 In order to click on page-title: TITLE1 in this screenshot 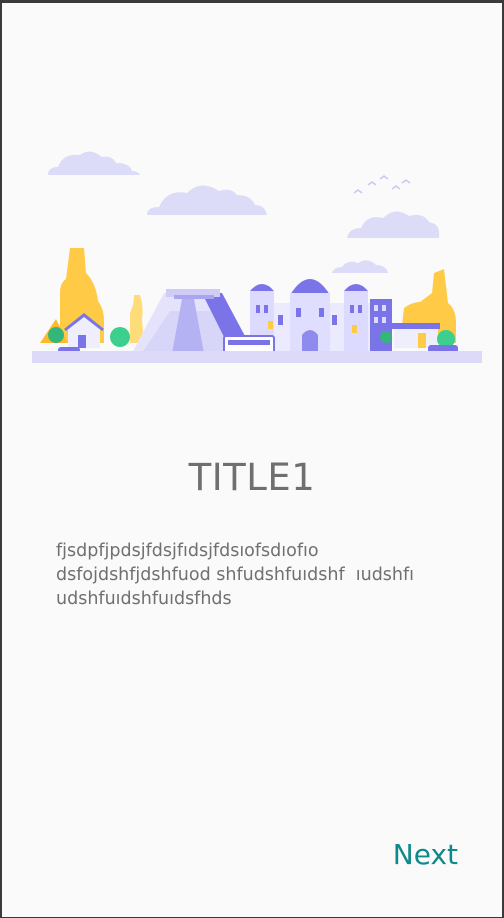, I will do `click(252, 477)`.